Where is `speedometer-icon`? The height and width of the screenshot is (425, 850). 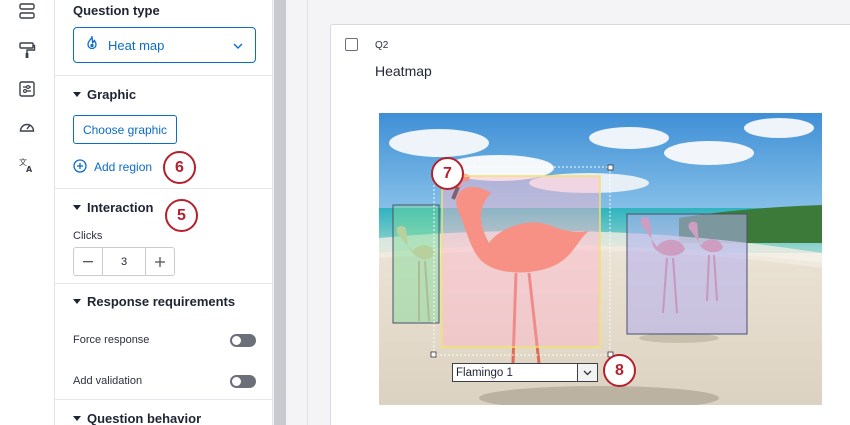 speedometer-icon is located at coordinates (27, 127).